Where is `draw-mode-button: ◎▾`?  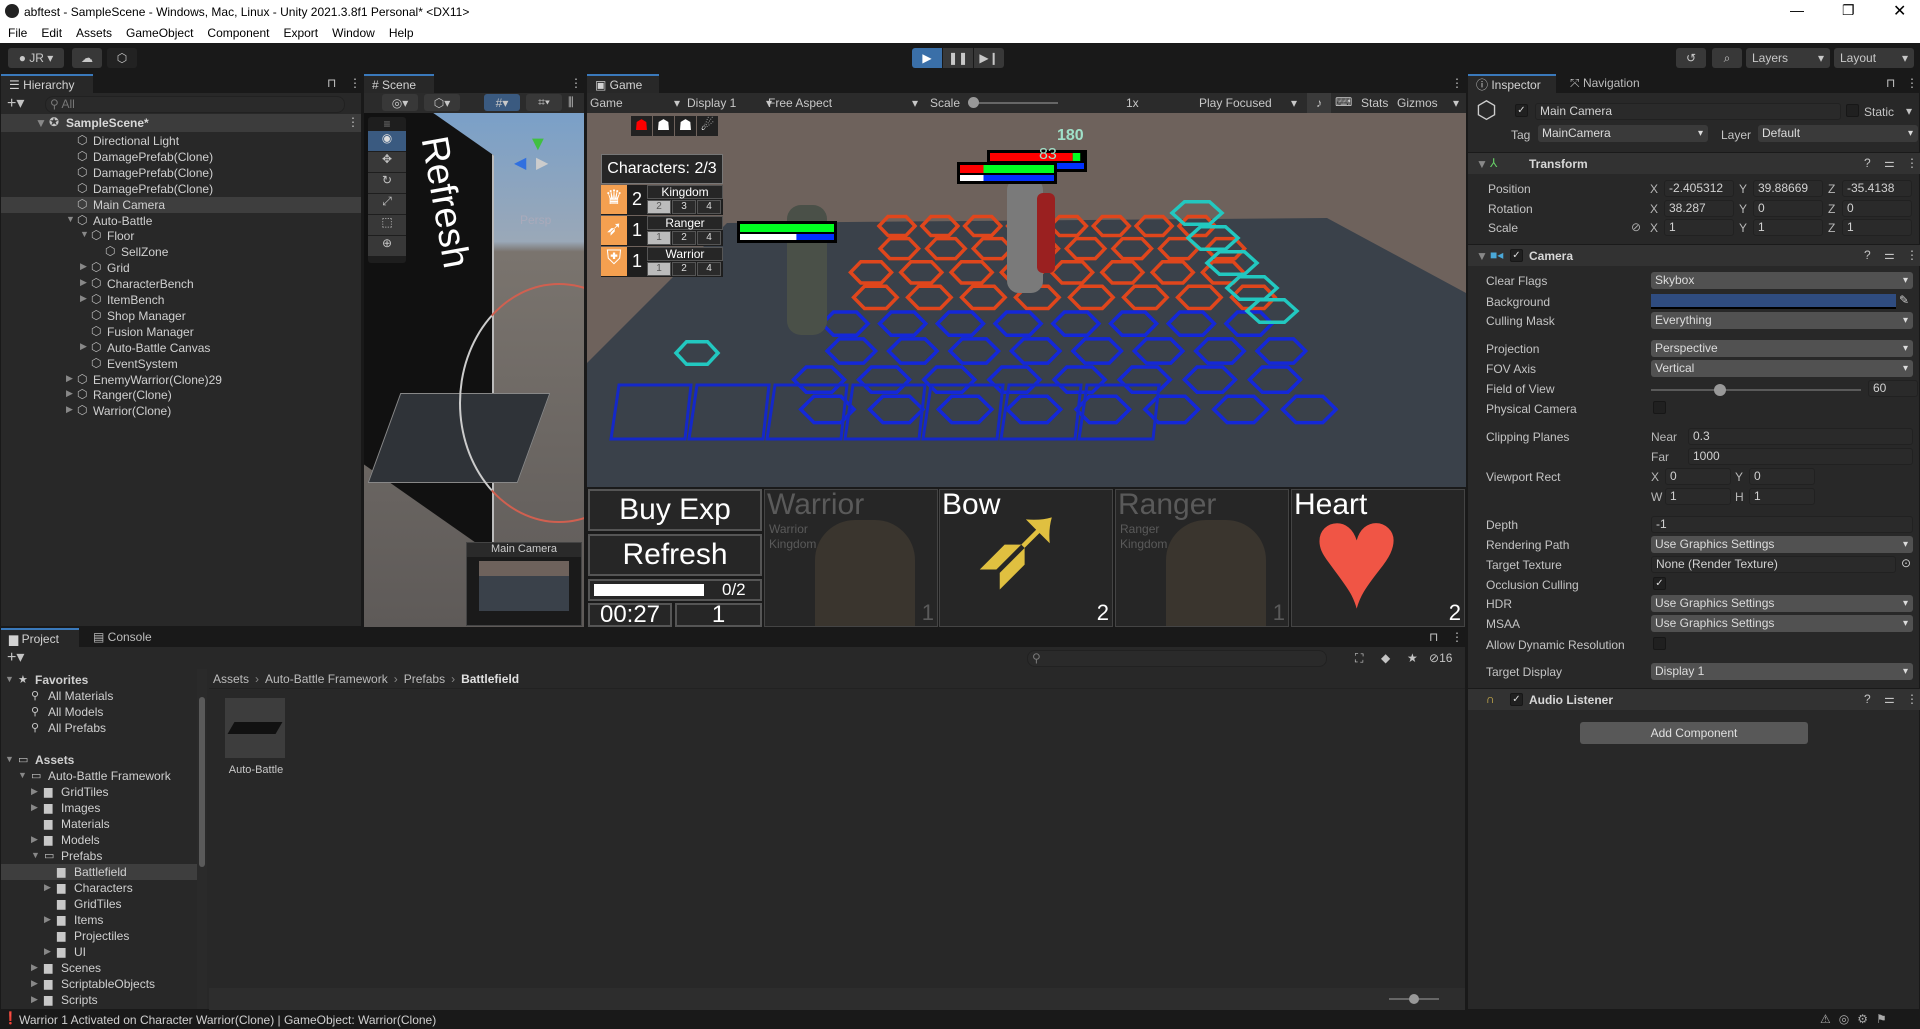 draw-mode-button: ◎▾ is located at coordinates (400, 102).